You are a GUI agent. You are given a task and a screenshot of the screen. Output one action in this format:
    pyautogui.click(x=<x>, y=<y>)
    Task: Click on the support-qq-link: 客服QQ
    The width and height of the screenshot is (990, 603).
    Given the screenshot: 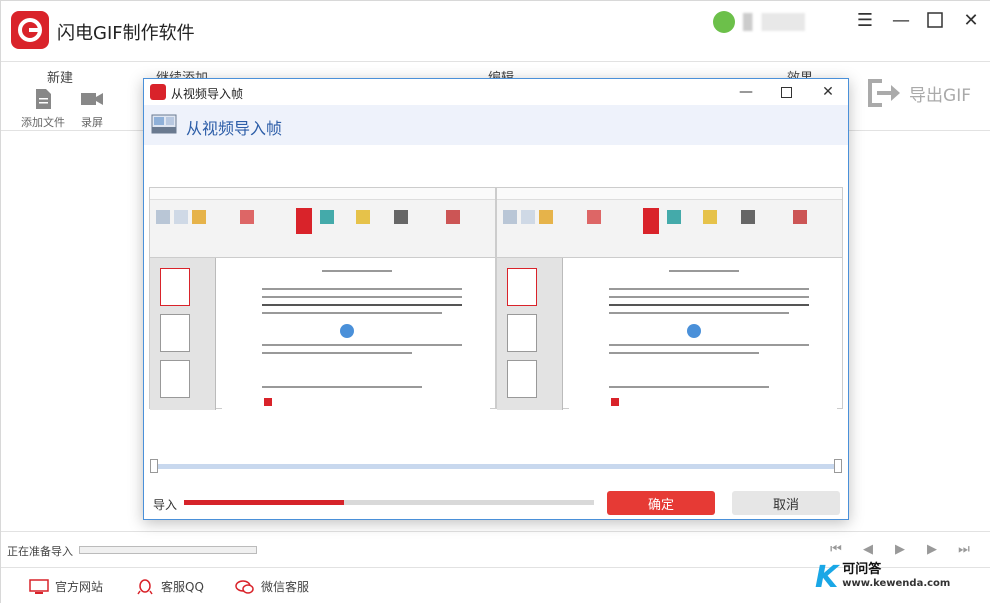 What is the action you would take?
    pyautogui.click(x=169, y=586)
    